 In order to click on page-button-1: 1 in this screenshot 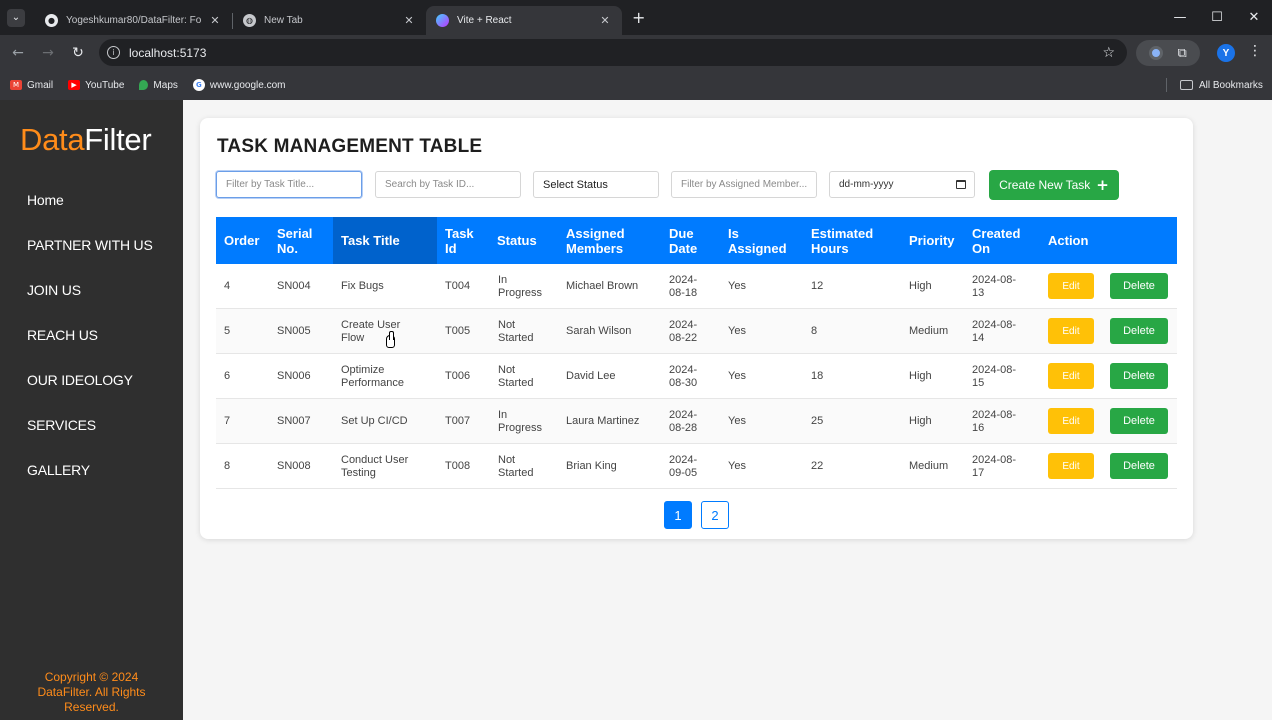, I will do `click(678, 515)`.